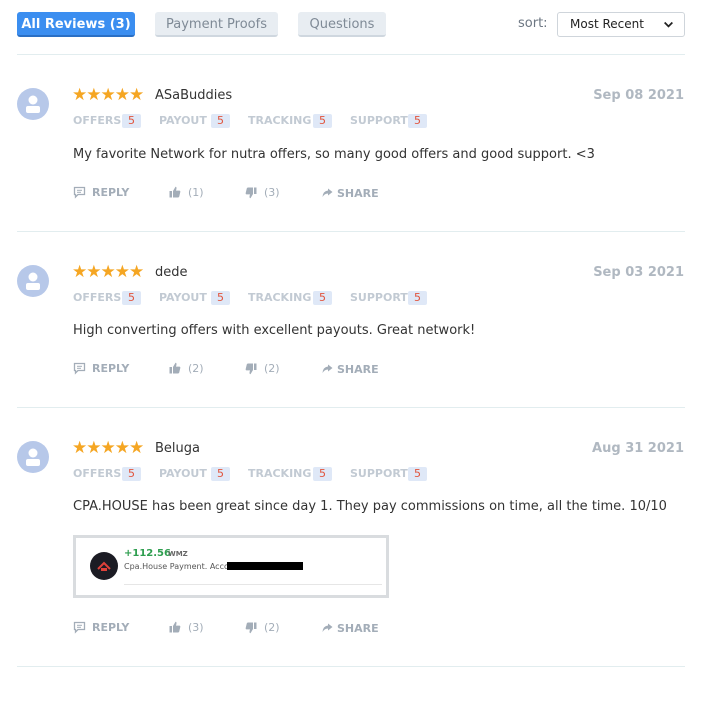 The image size is (710, 713). I want to click on cpa-house-logo-icon, so click(104, 566).